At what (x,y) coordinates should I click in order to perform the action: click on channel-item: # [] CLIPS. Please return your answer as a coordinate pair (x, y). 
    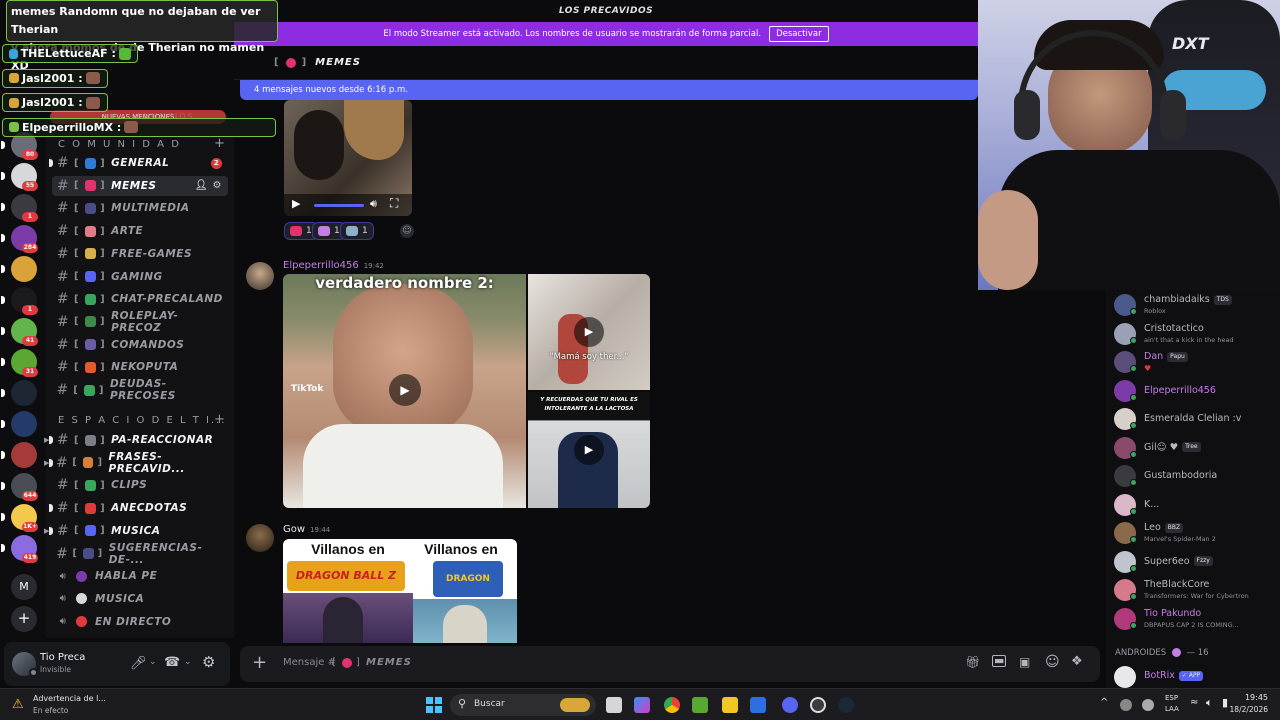
    Looking at the image, I should click on (140, 485).